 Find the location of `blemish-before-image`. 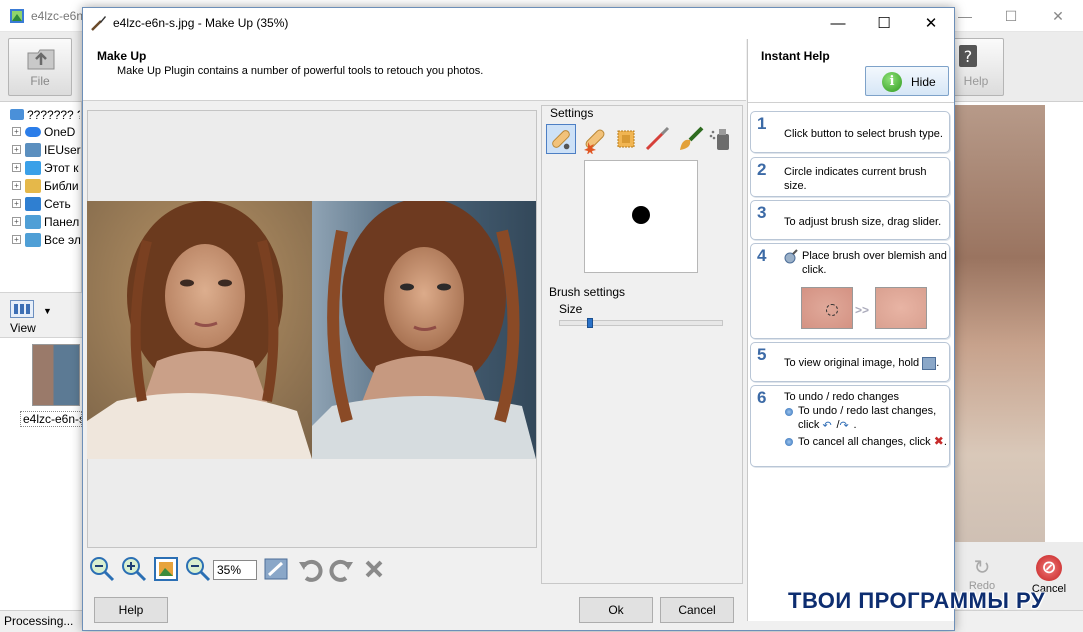

blemish-before-image is located at coordinates (827, 308).